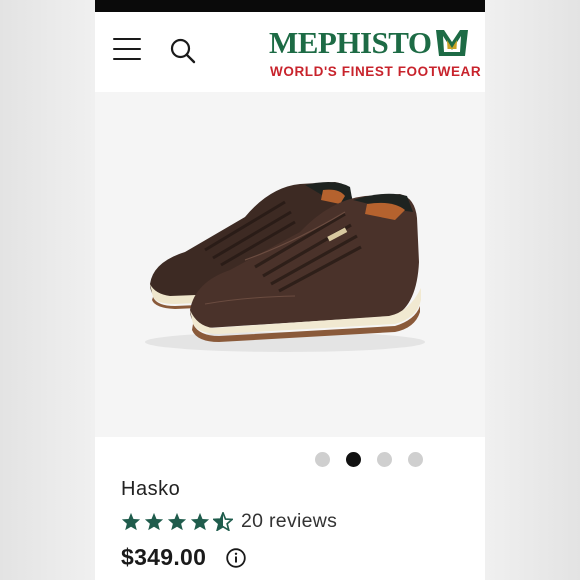  I want to click on brand-logo: MEPHISTO WORLD'S FINEST FOOTWEAR, so click(375, 53).